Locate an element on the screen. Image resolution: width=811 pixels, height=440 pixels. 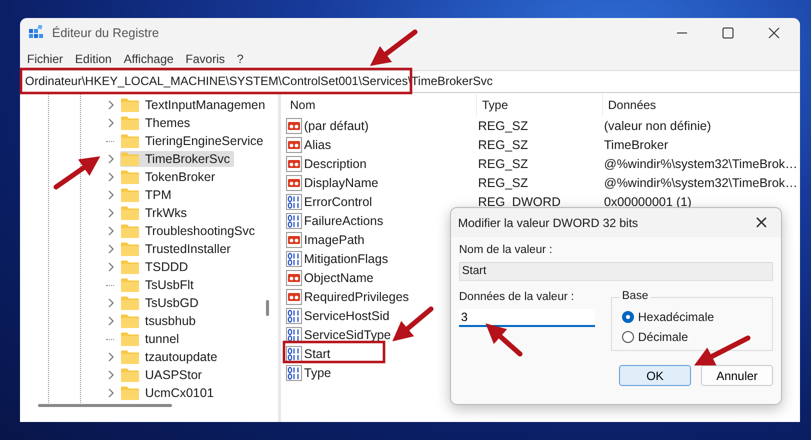
value-type: REG_DWORD is located at coordinates (519, 201).